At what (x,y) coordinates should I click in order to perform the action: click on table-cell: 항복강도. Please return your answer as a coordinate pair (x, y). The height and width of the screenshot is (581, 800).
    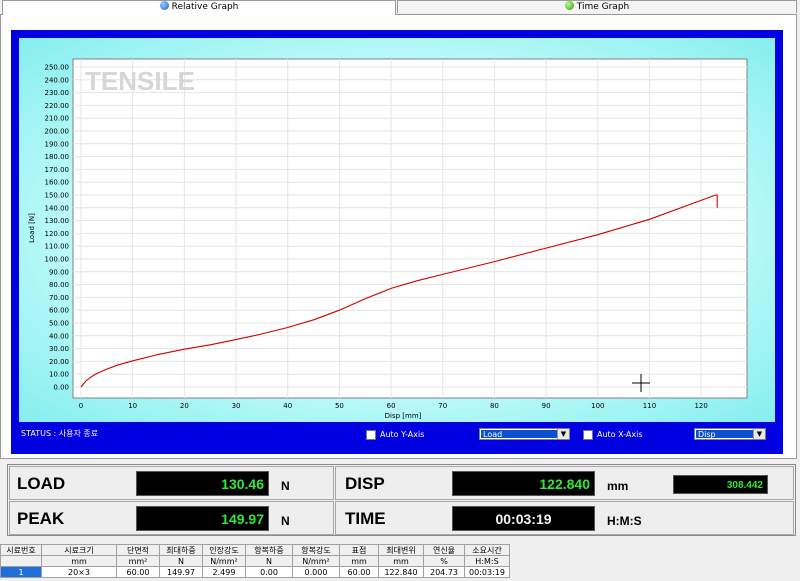
    Looking at the image, I should click on (316, 550).